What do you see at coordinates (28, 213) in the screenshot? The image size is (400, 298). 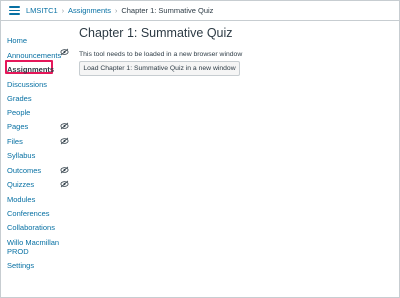 I see `sidebar-item-label: Conferences` at bounding box center [28, 213].